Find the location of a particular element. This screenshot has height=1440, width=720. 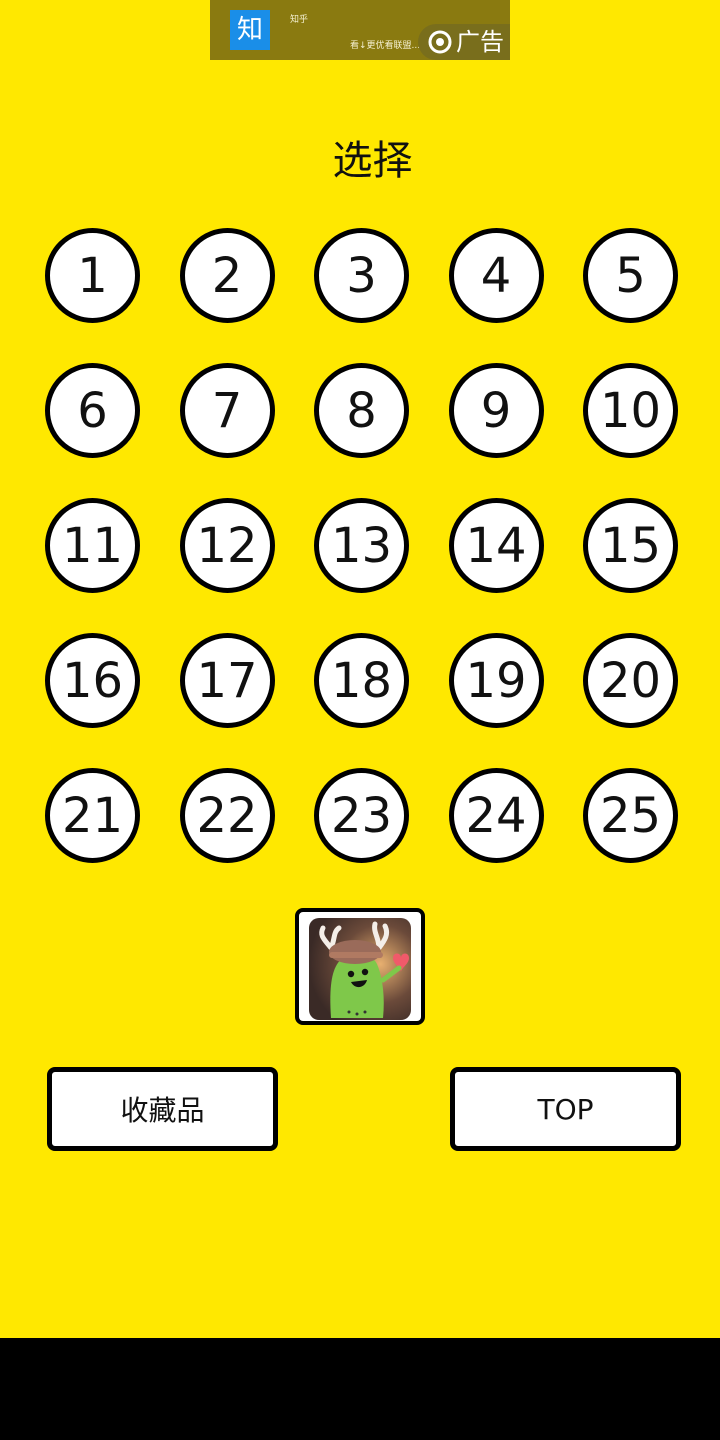

level-button-22: 22 is located at coordinates (227, 815).